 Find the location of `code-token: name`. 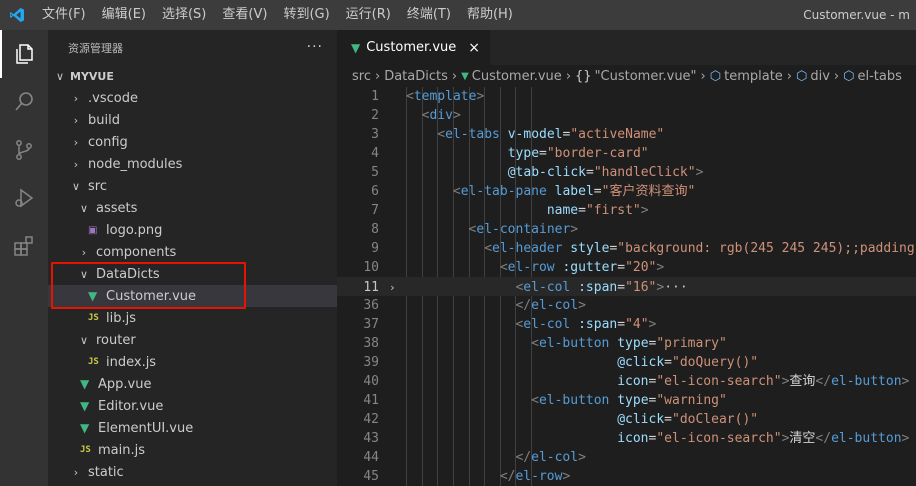

code-token: name is located at coordinates (562, 210).